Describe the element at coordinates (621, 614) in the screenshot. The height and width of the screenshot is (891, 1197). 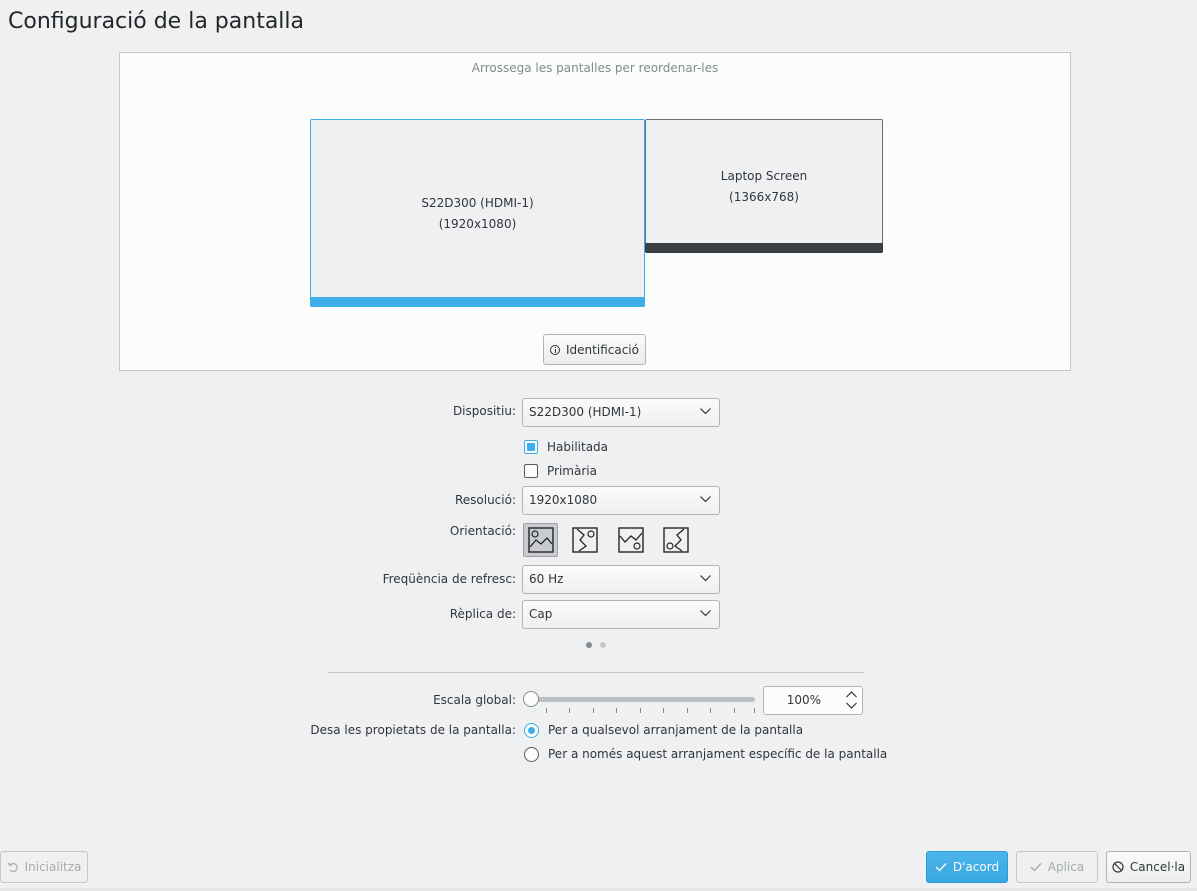
I see `replica-combo: Cap` at that location.